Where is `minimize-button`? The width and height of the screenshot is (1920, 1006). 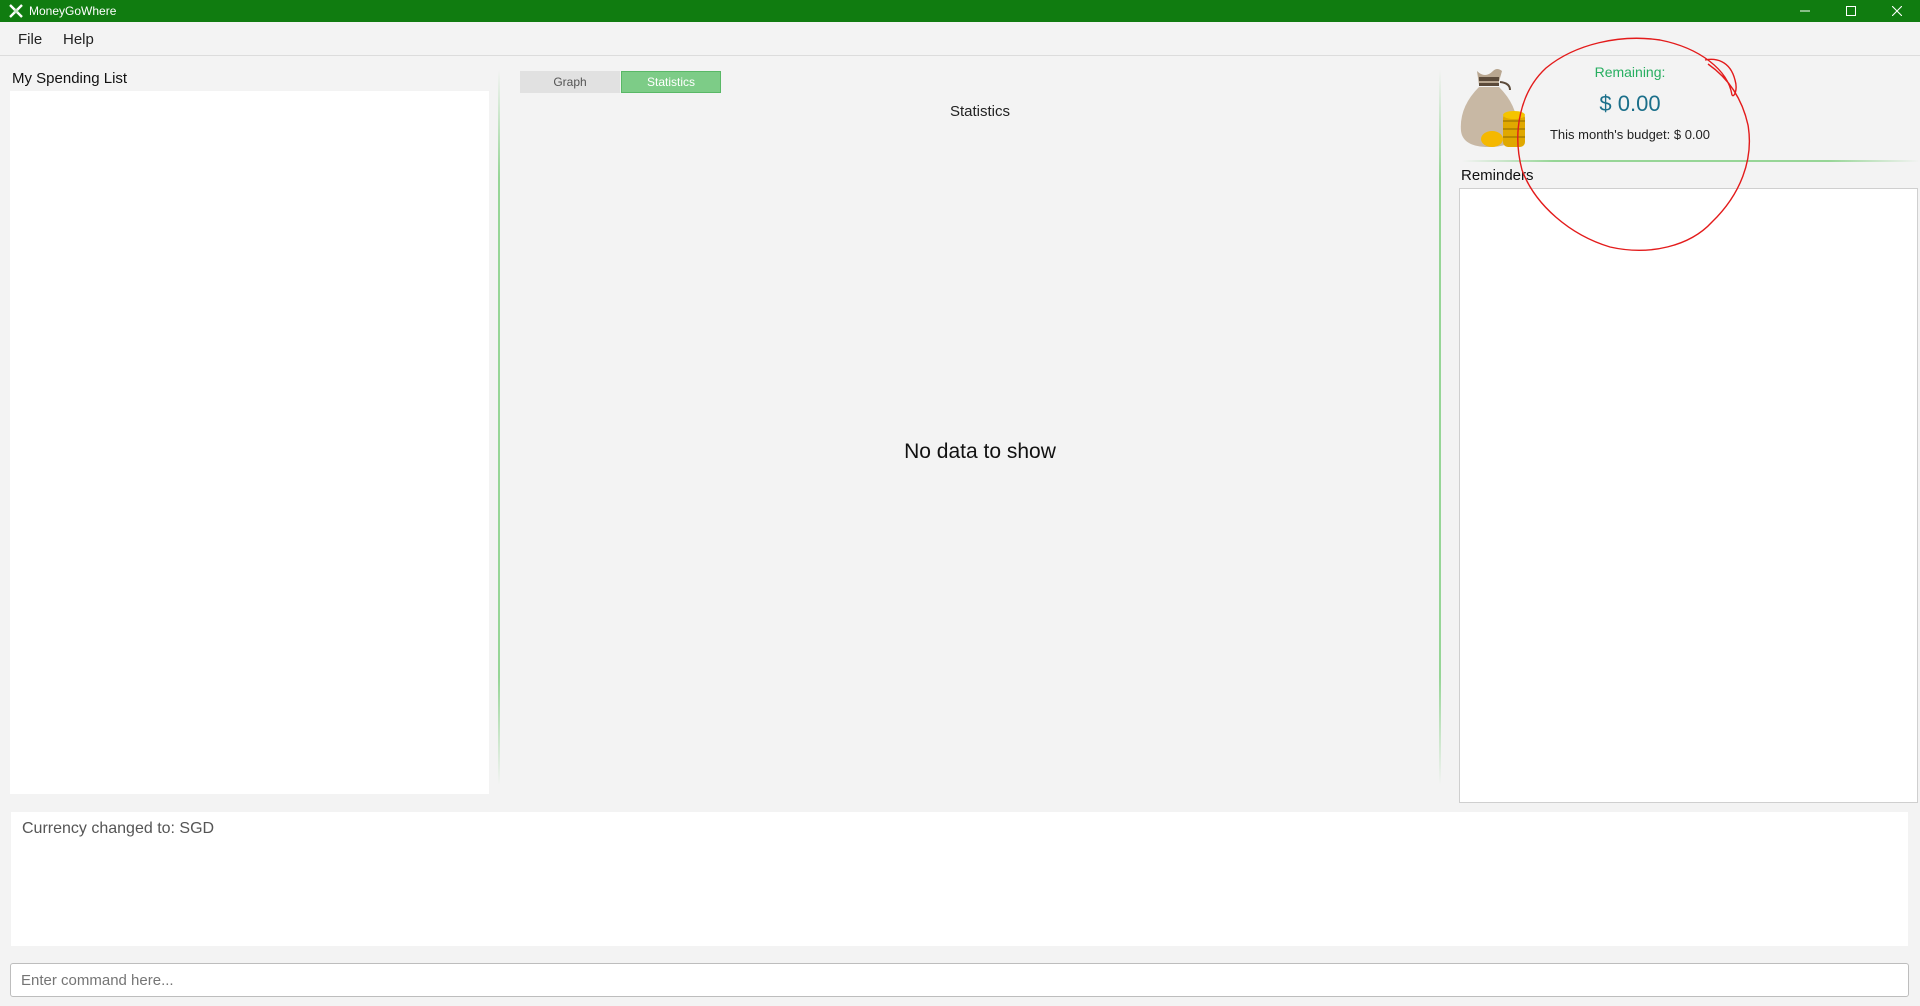
minimize-button is located at coordinates (1805, 11).